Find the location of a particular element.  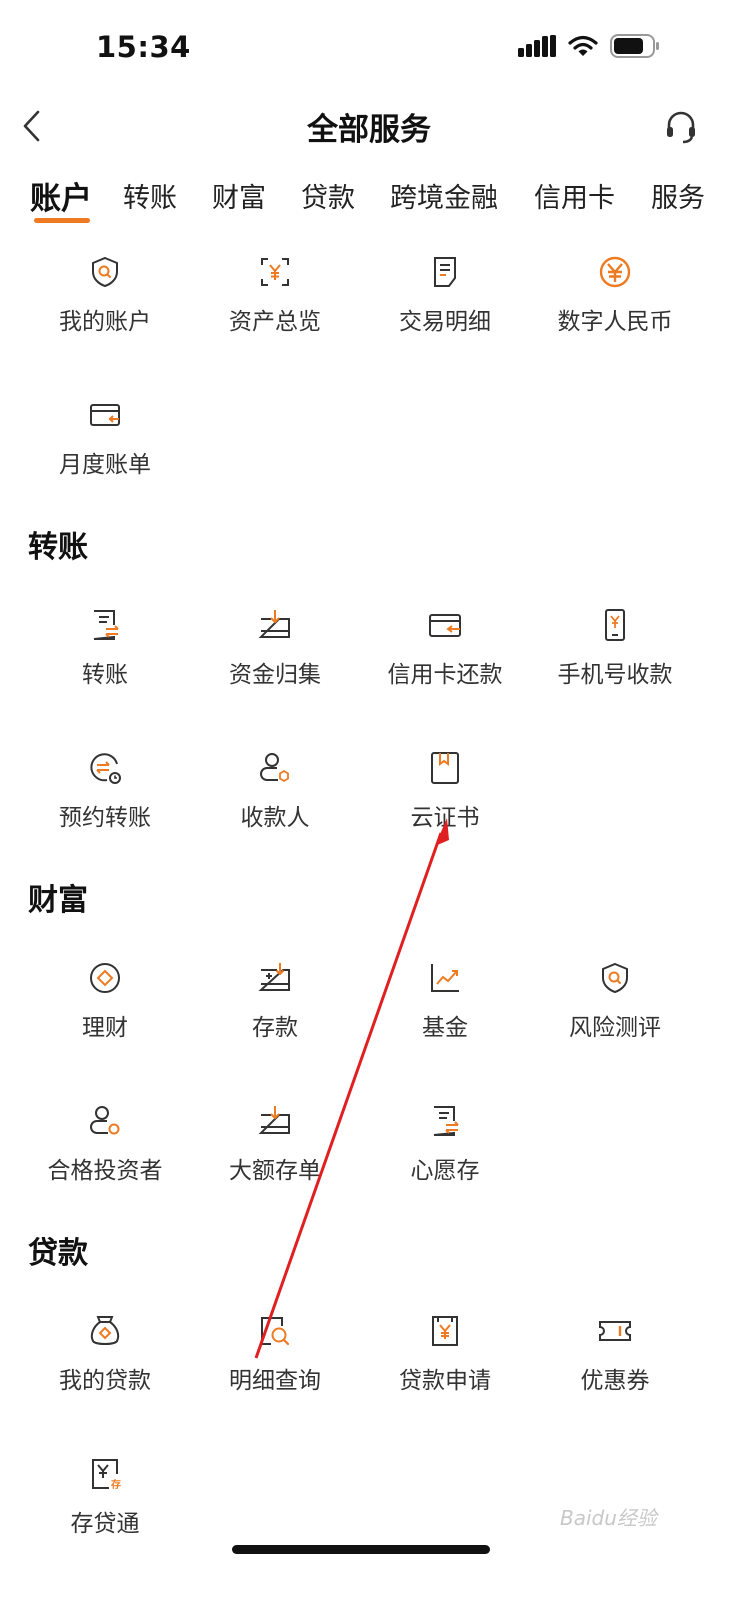

service-monthly-bill: 月度账单 is located at coordinates (105, 438).